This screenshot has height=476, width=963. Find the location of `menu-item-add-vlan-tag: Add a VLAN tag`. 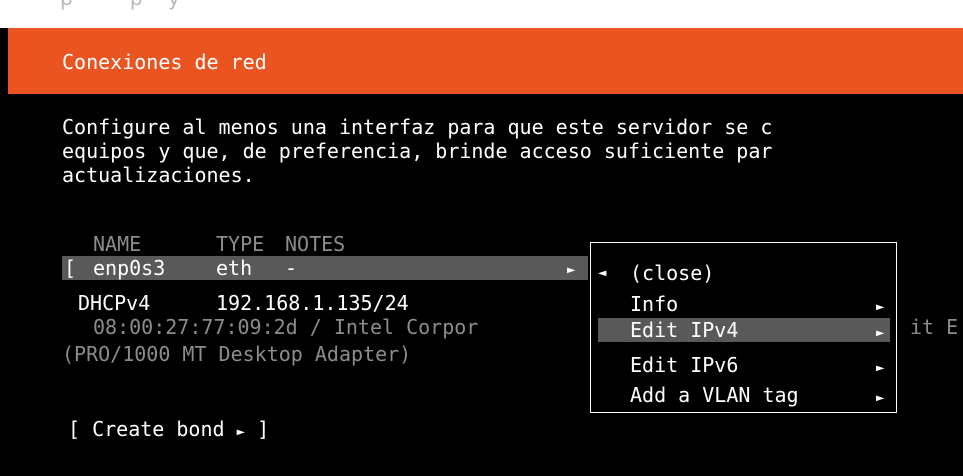

menu-item-add-vlan-tag: Add a VLAN tag is located at coordinates (714, 395).